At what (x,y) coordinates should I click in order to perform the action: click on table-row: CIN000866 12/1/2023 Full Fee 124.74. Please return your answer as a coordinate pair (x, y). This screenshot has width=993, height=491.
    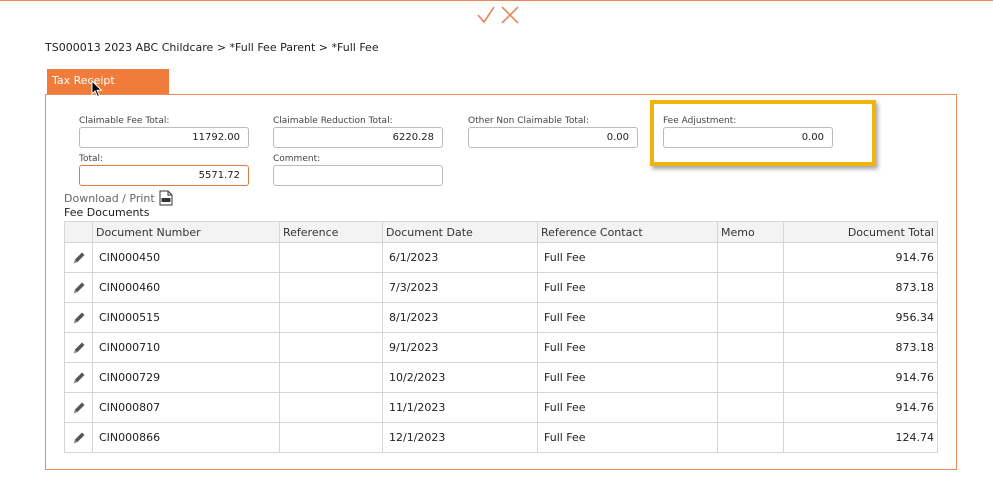
    Looking at the image, I should click on (501, 437).